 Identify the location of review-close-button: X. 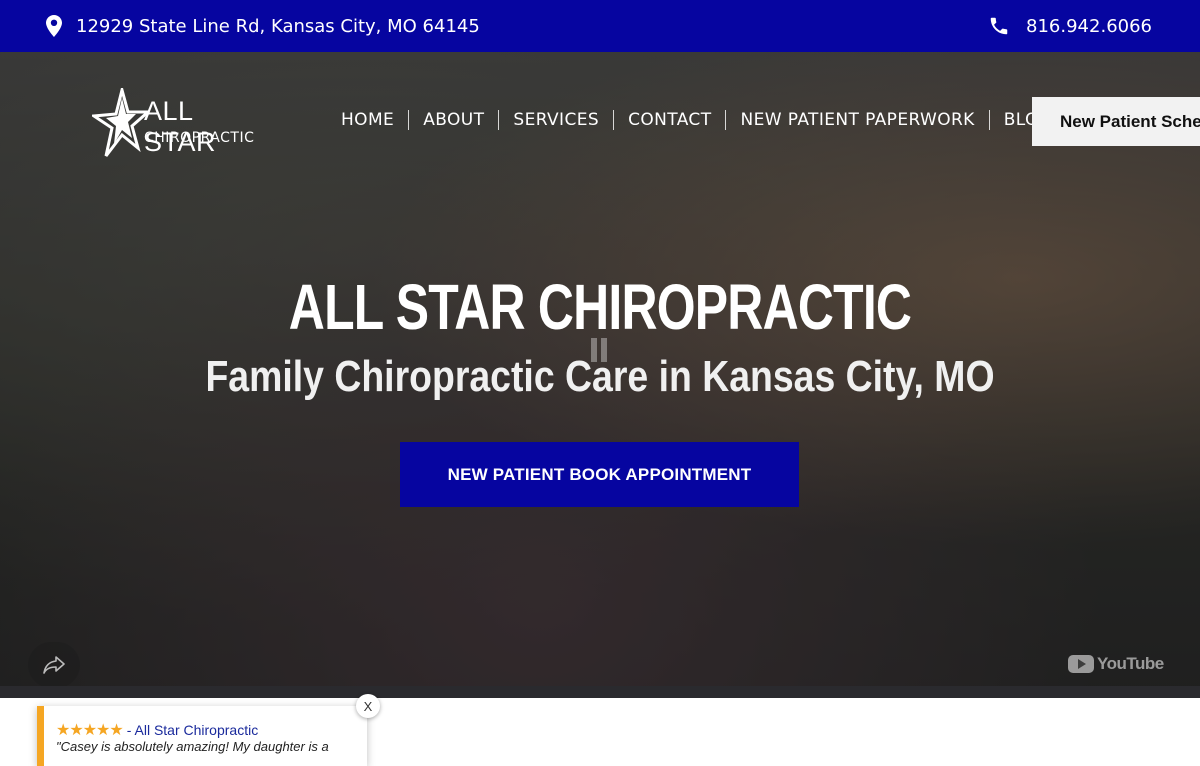
(368, 706).